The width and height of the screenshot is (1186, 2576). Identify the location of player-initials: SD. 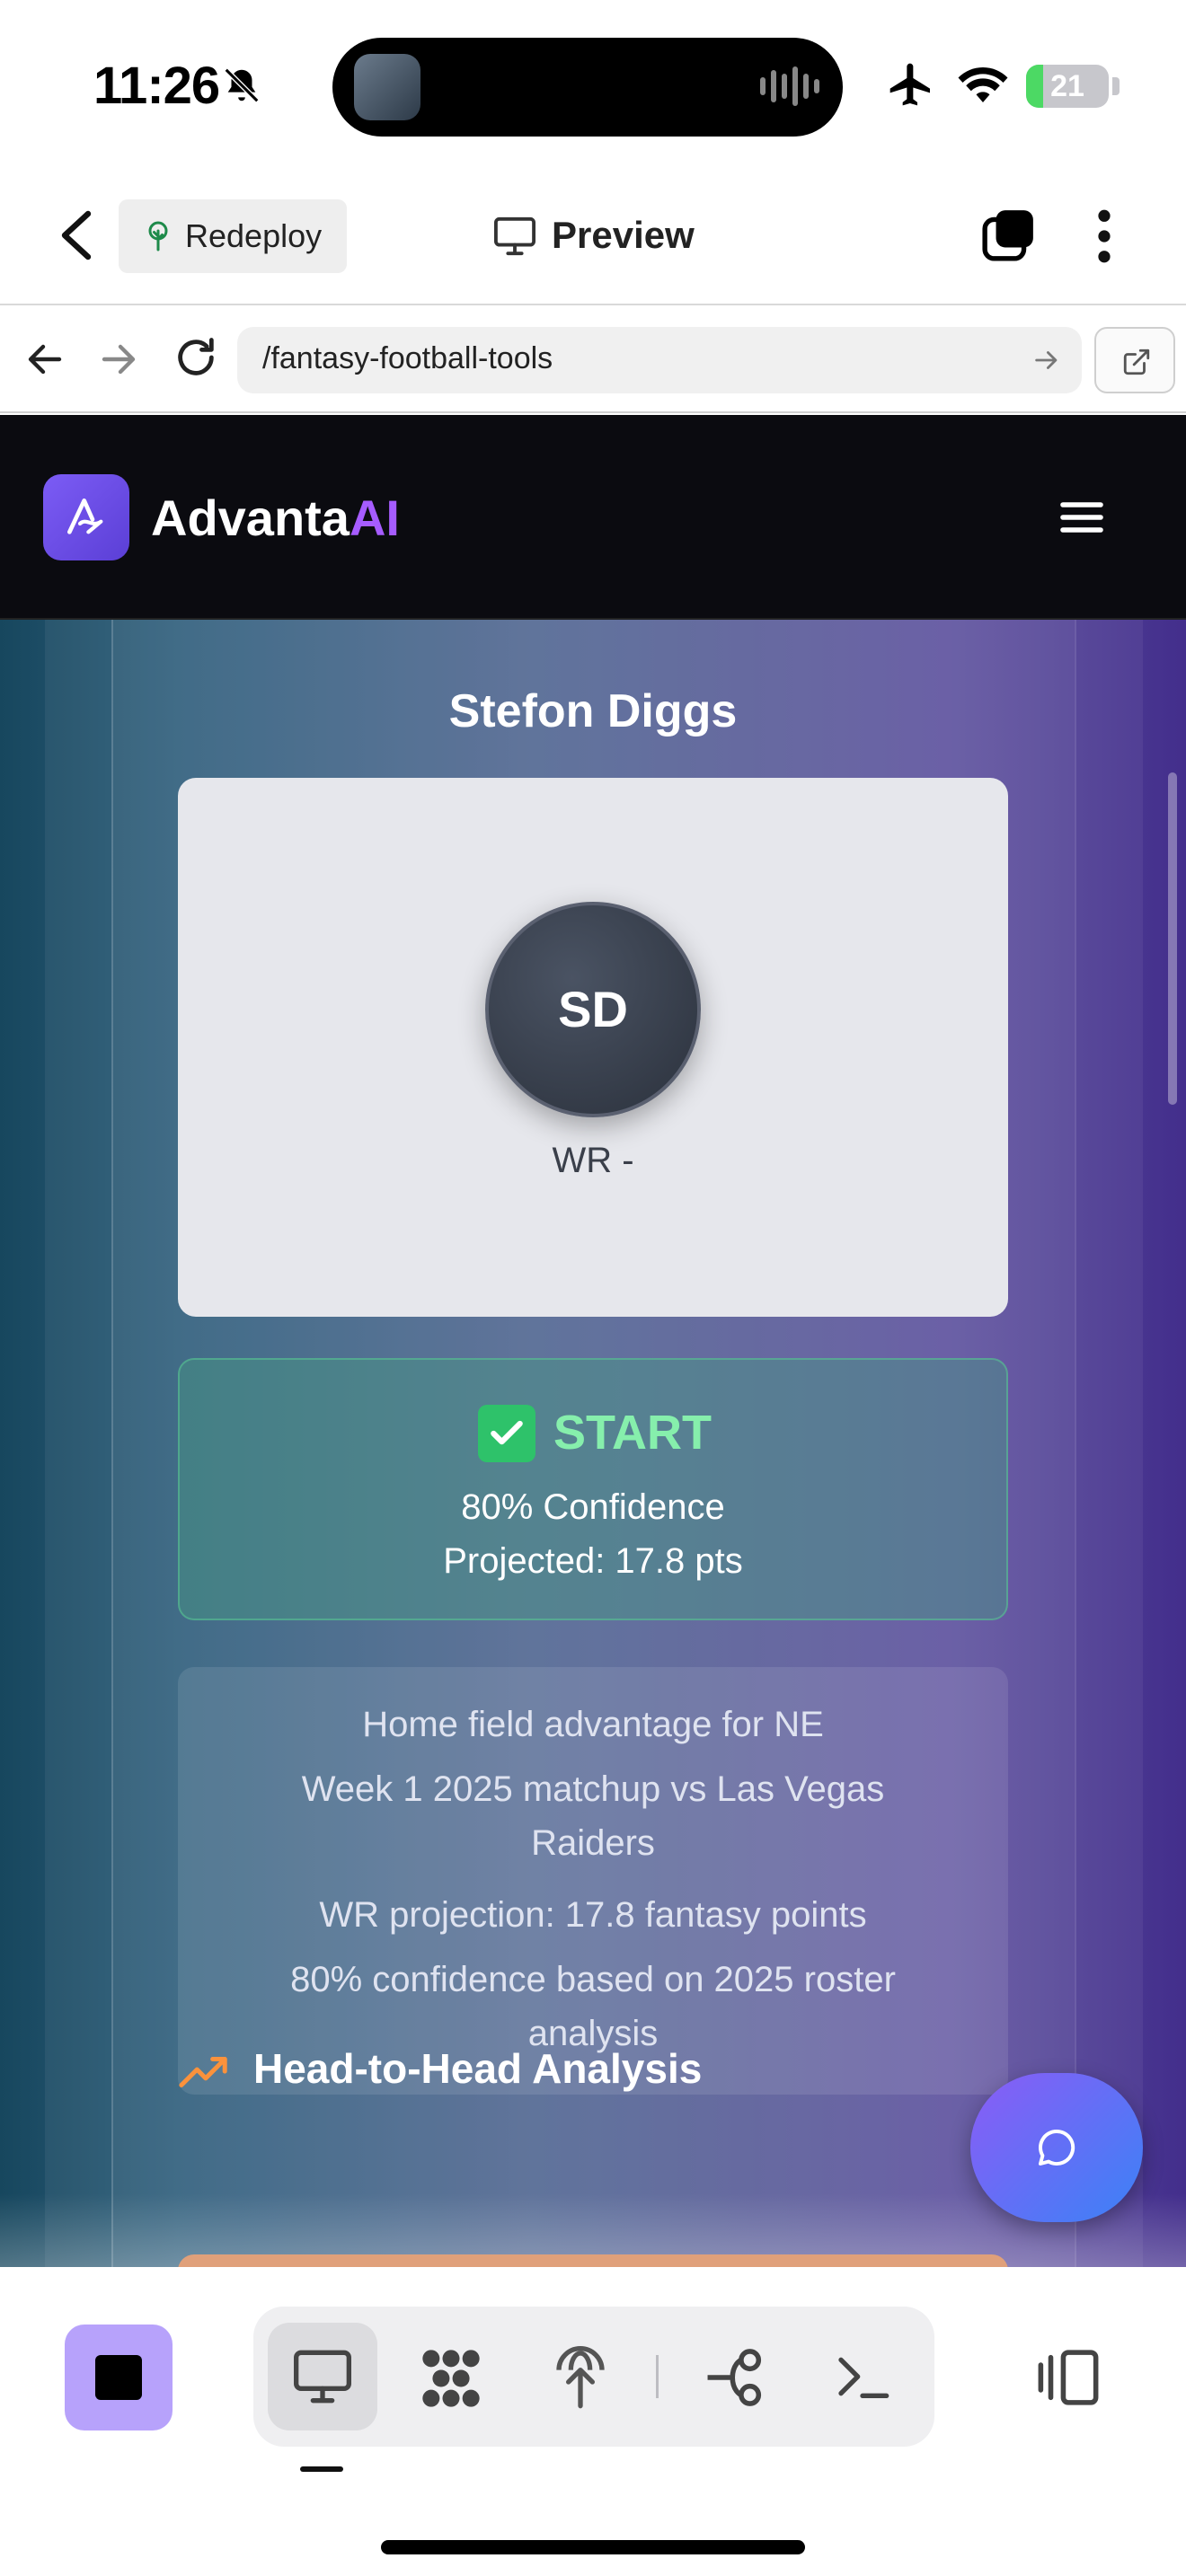
(593, 1009).